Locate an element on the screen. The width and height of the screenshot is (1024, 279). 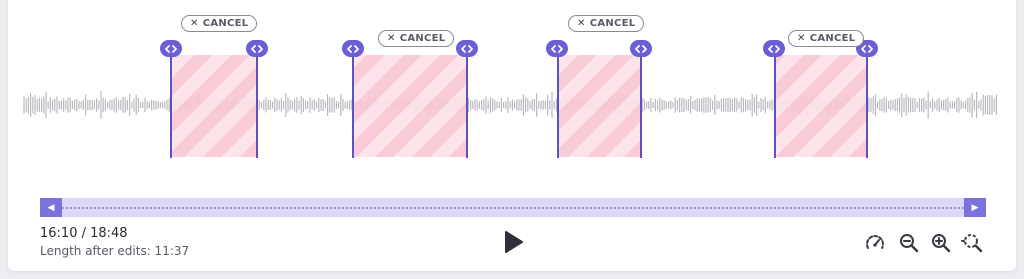
scrollbar-minimap is located at coordinates (513, 208).